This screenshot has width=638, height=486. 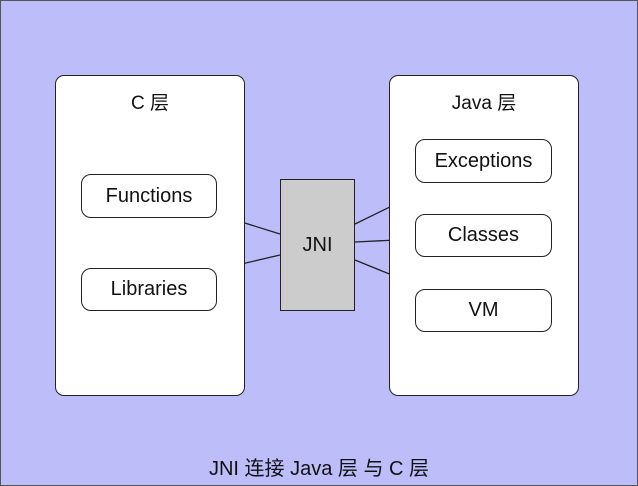 I want to click on exceptions-node: Exceptions, so click(x=483, y=161).